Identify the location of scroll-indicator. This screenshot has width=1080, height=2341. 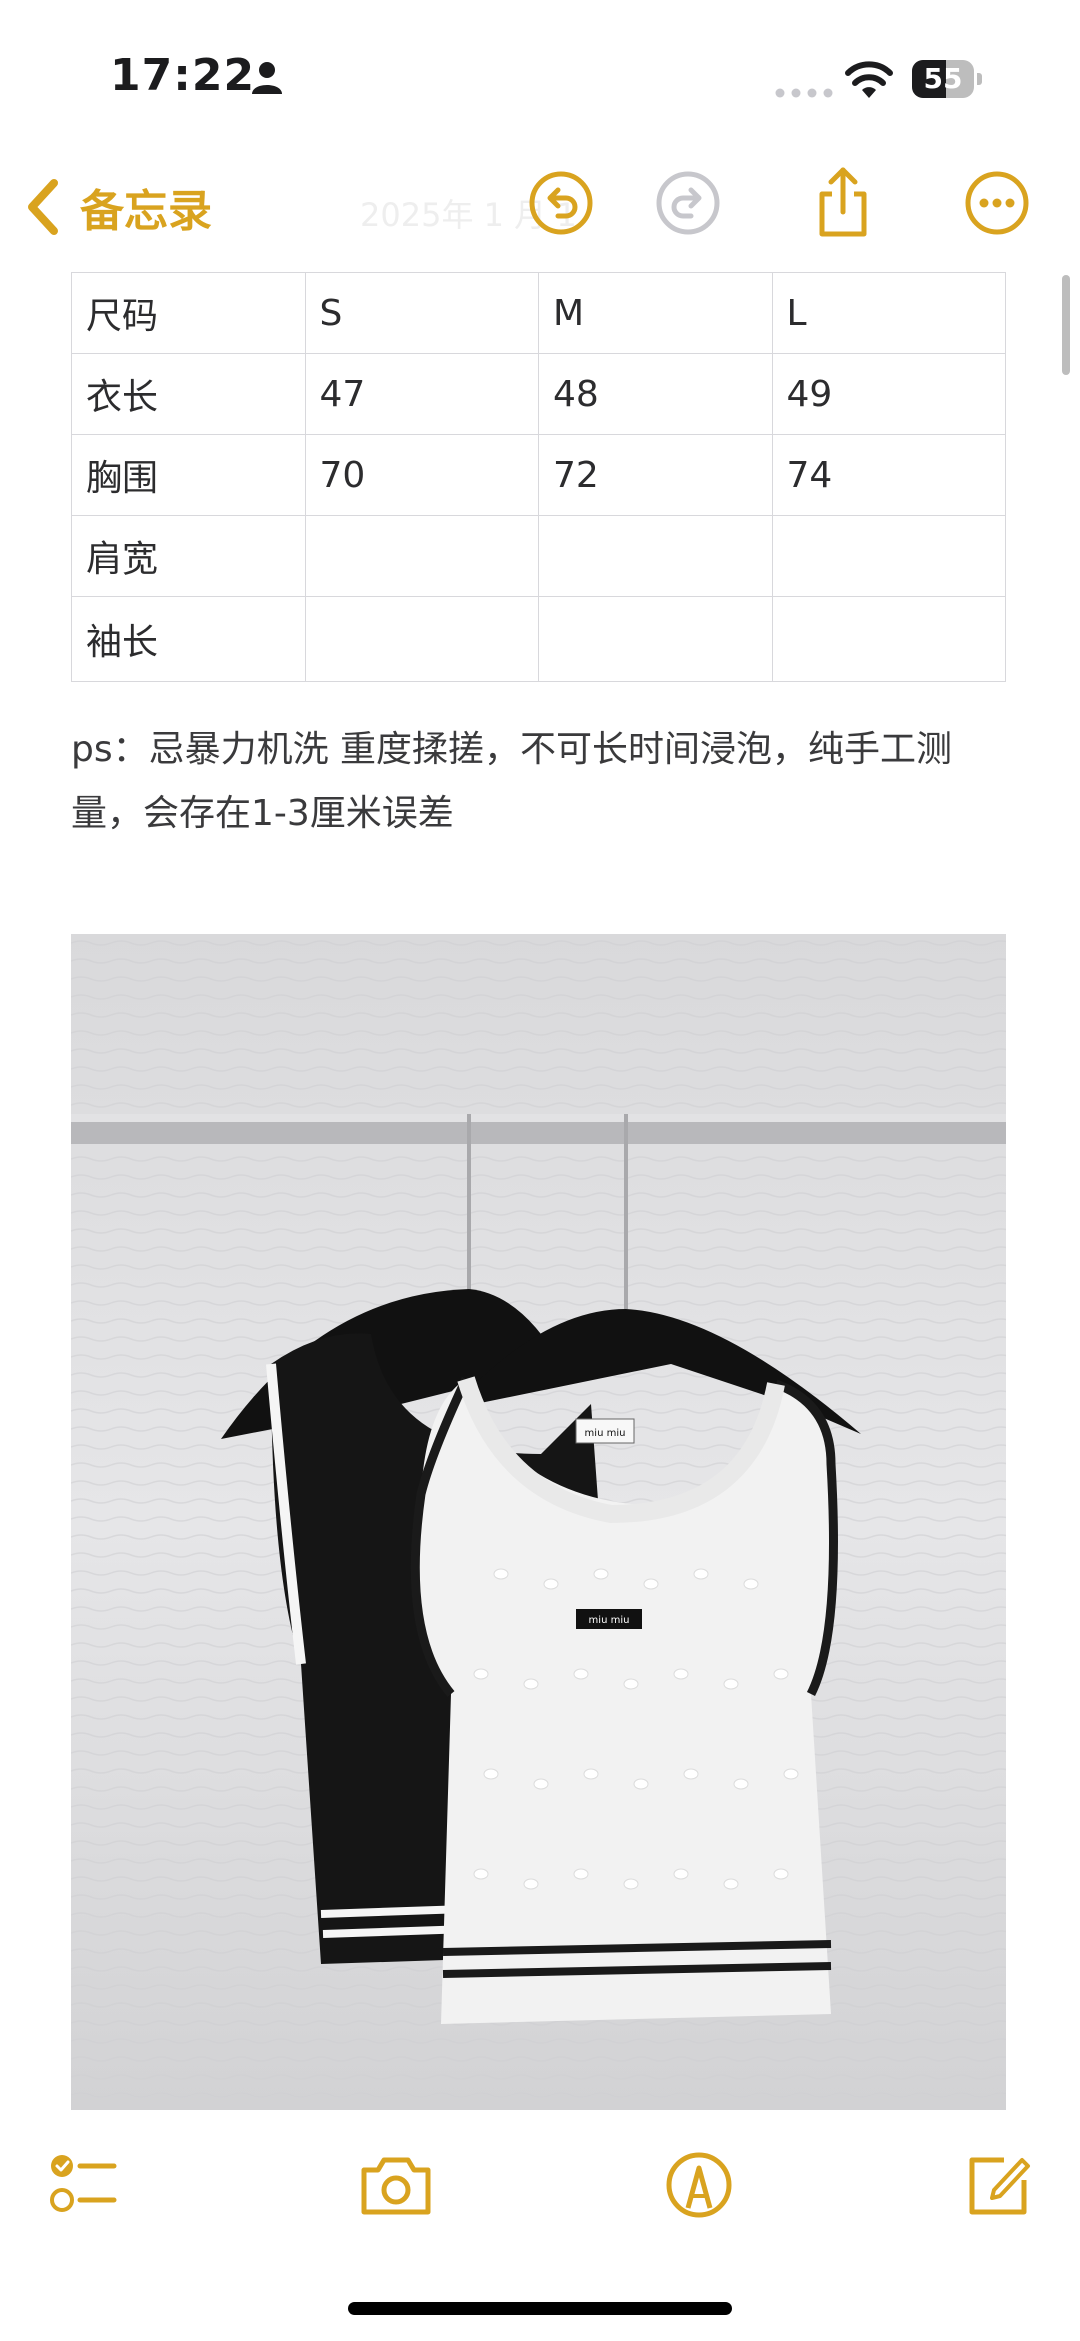
(1066, 325).